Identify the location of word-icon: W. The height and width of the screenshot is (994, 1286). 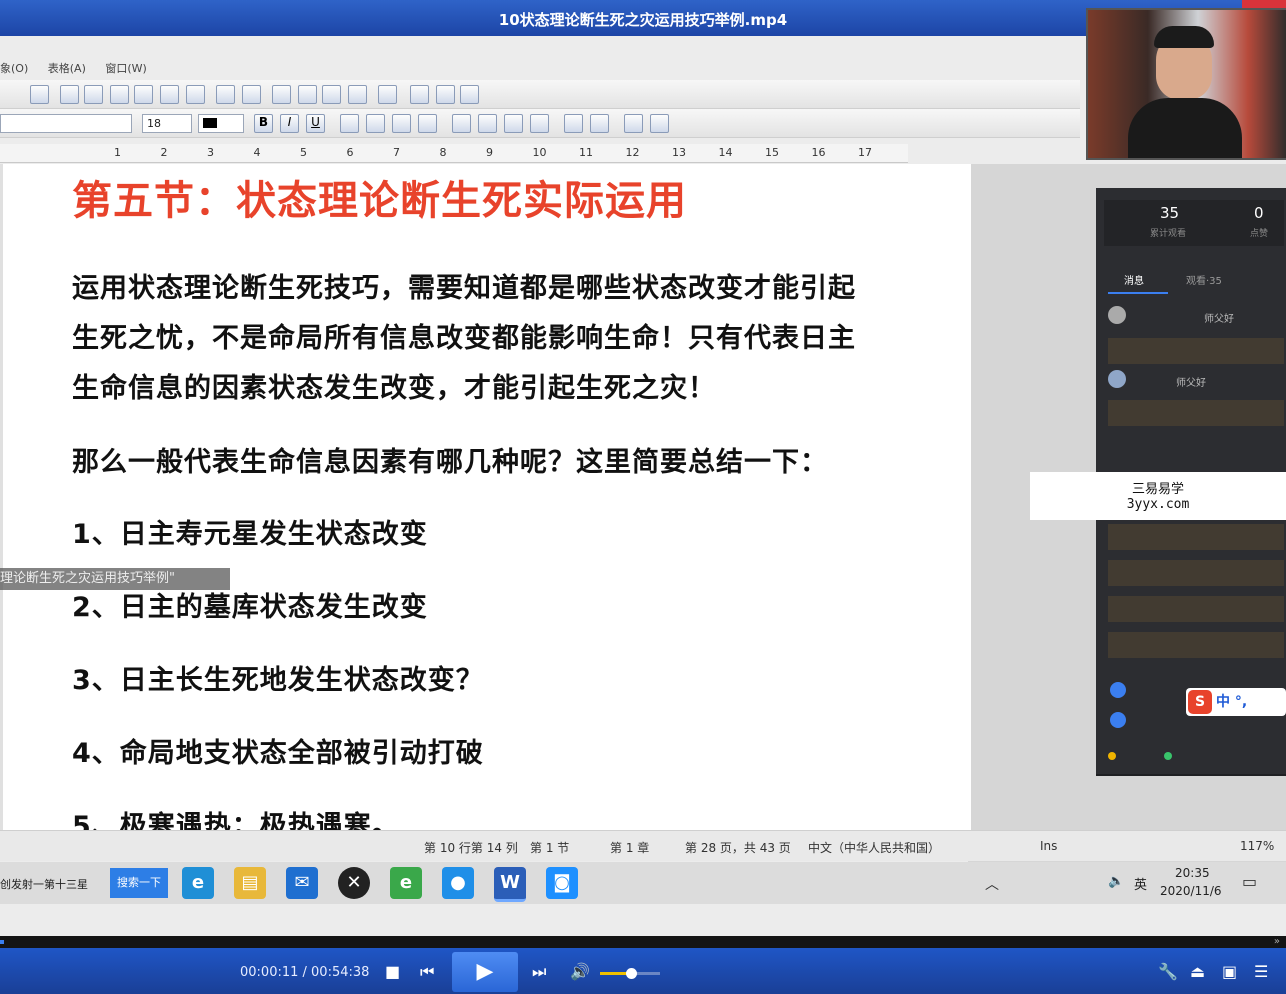
(510, 884).